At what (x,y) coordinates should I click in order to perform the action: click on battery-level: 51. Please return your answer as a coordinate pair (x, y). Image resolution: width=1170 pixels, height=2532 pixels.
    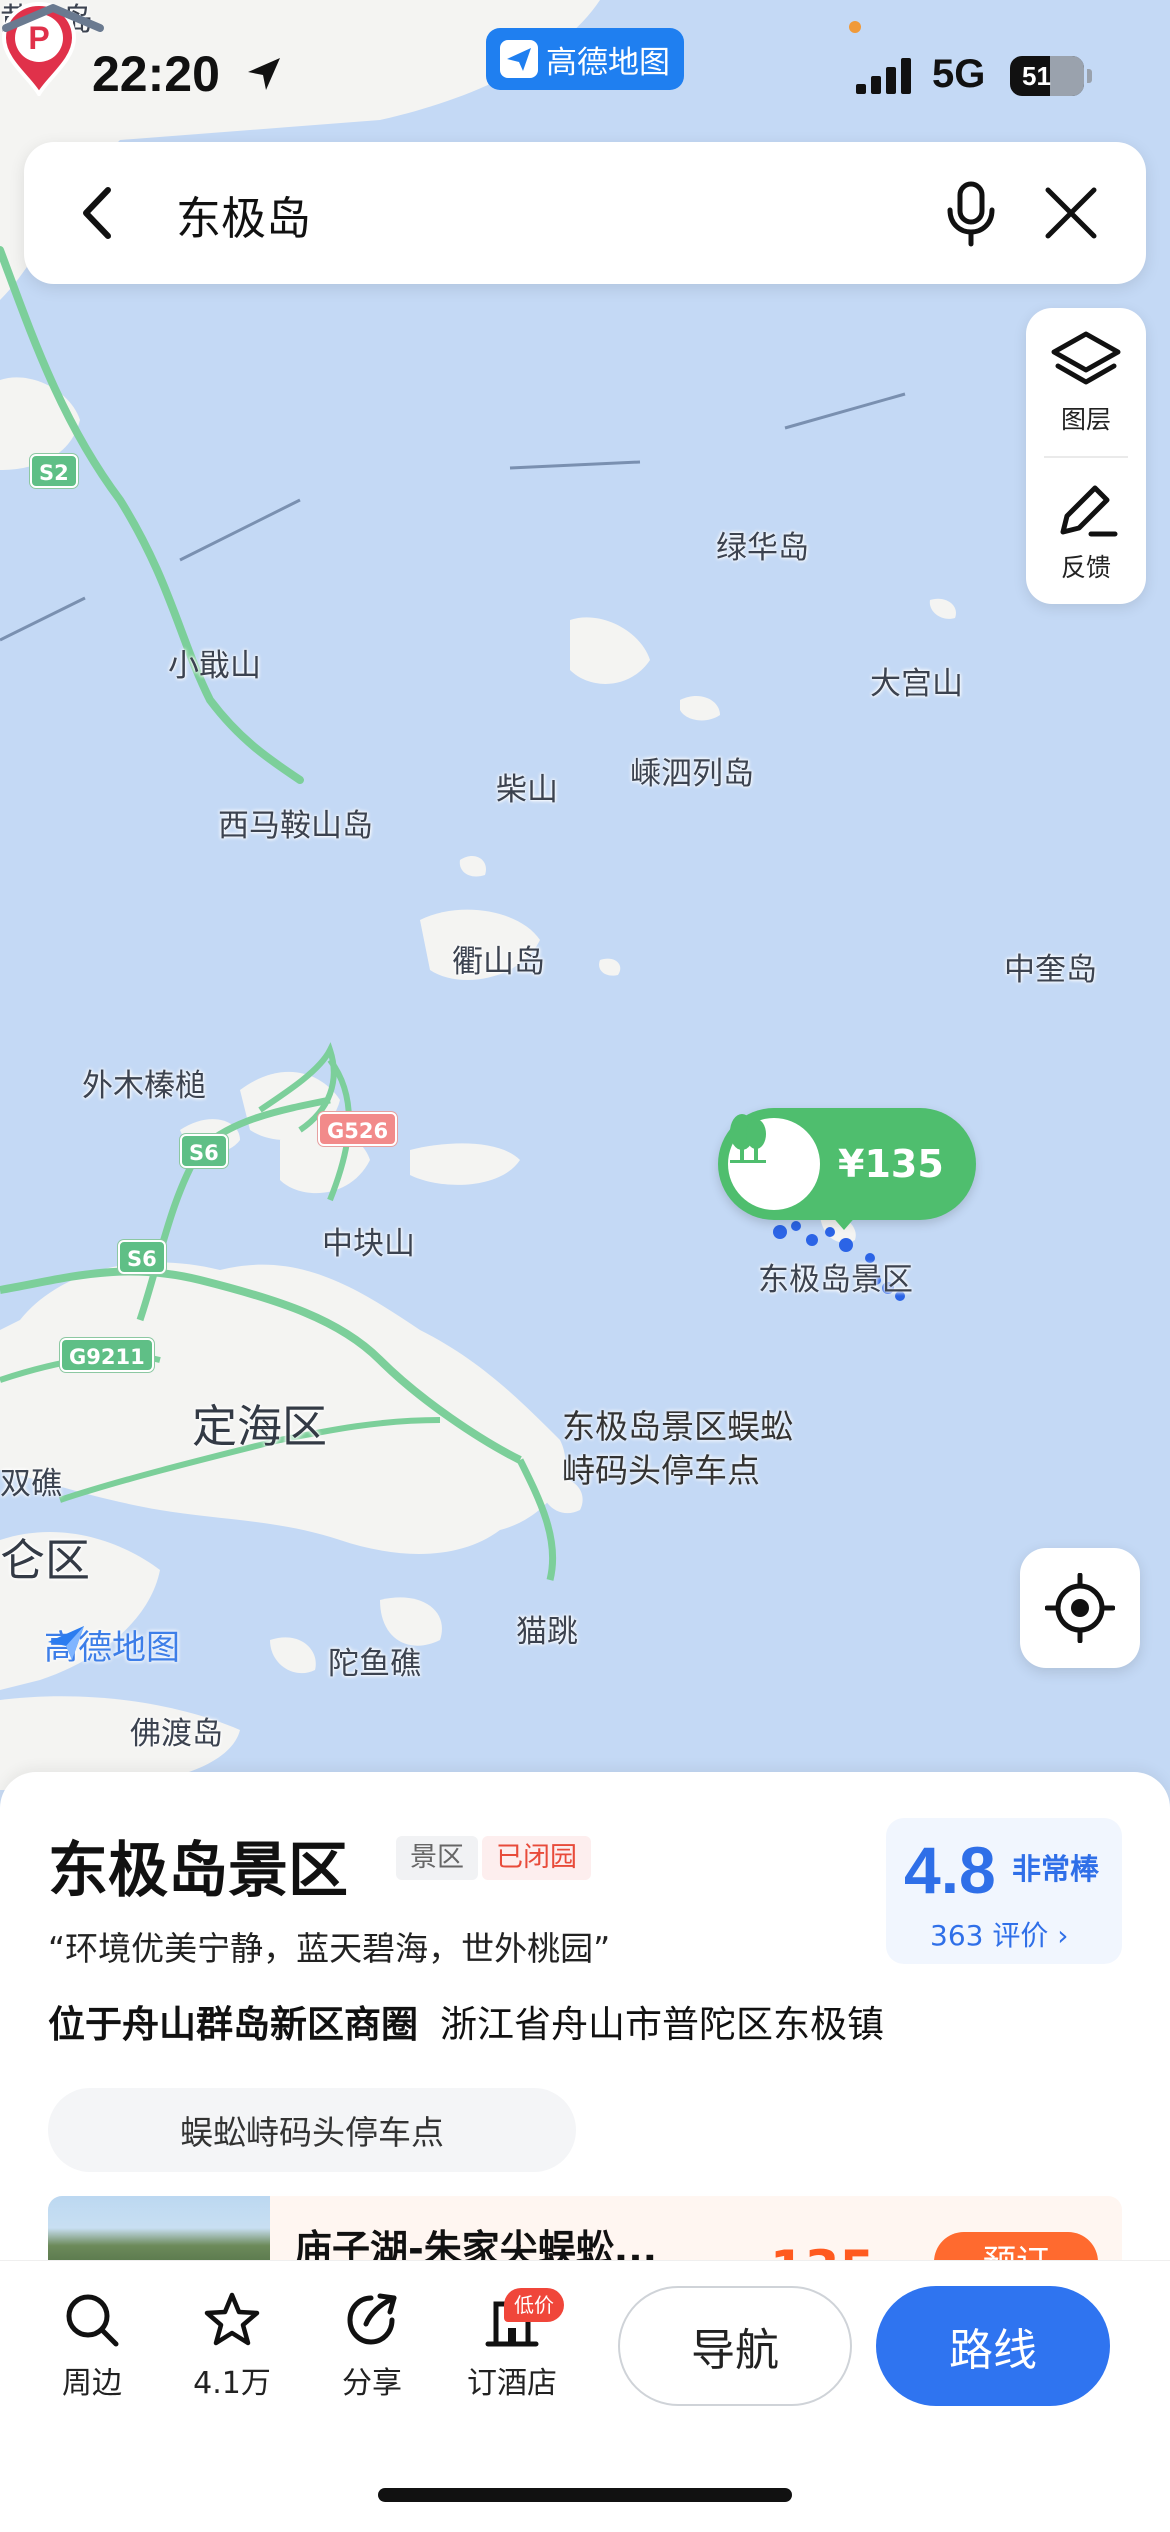
    Looking at the image, I should click on (1036, 75).